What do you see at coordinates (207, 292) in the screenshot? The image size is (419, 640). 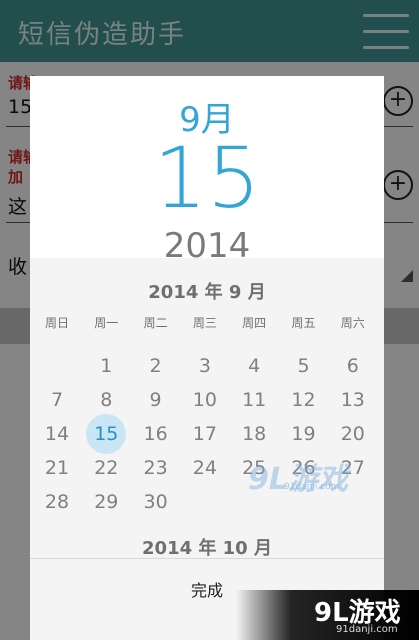 I see `calendar-month-title: 2014 年 9 月` at bounding box center [207, 292].